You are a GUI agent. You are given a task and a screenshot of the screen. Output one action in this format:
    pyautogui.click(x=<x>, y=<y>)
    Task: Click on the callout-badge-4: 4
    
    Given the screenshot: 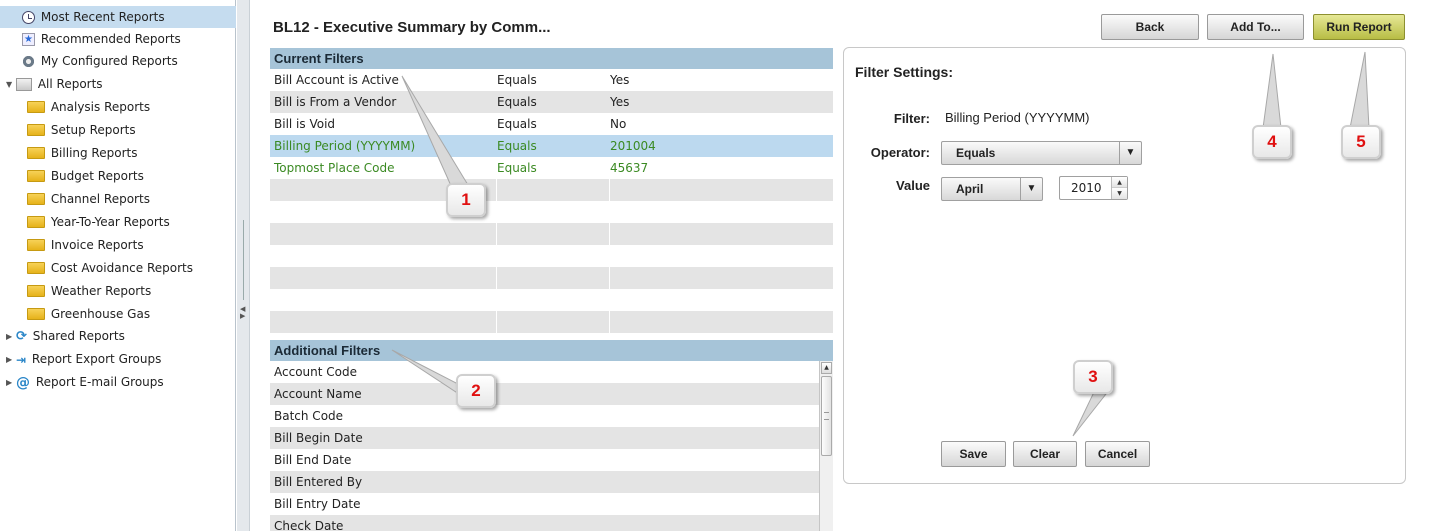 What is the action you would take?
    pyautogui.click(x=1272, y=142)
    